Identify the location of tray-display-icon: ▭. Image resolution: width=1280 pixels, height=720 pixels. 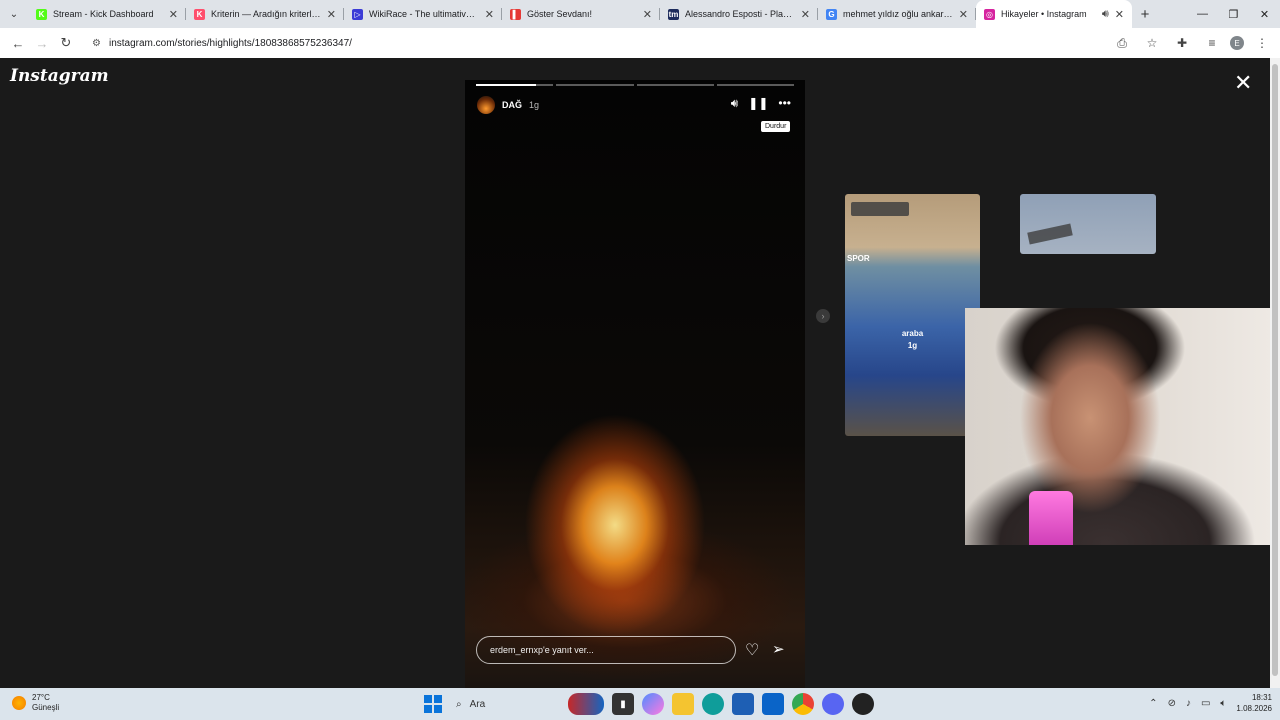
(1205, 703).